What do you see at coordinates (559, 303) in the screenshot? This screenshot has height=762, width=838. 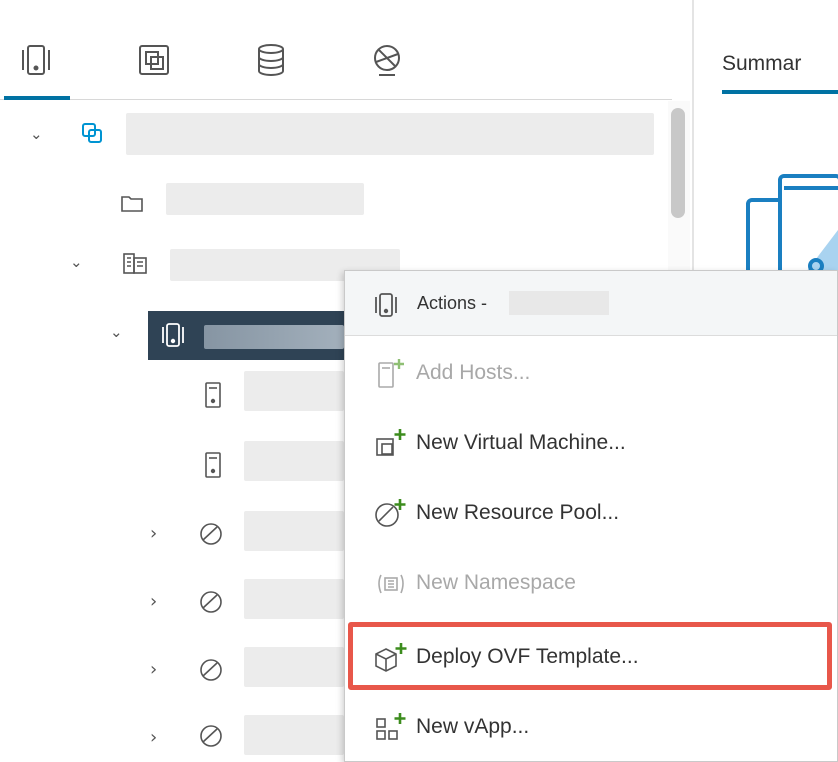 I see `context-menu-title-redacted` at bounding box center [559, 303].